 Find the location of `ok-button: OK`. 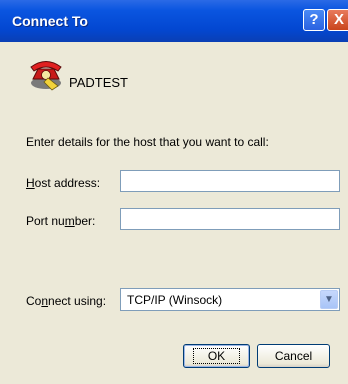

ok-button: OK is located at coordinates (216, 356).